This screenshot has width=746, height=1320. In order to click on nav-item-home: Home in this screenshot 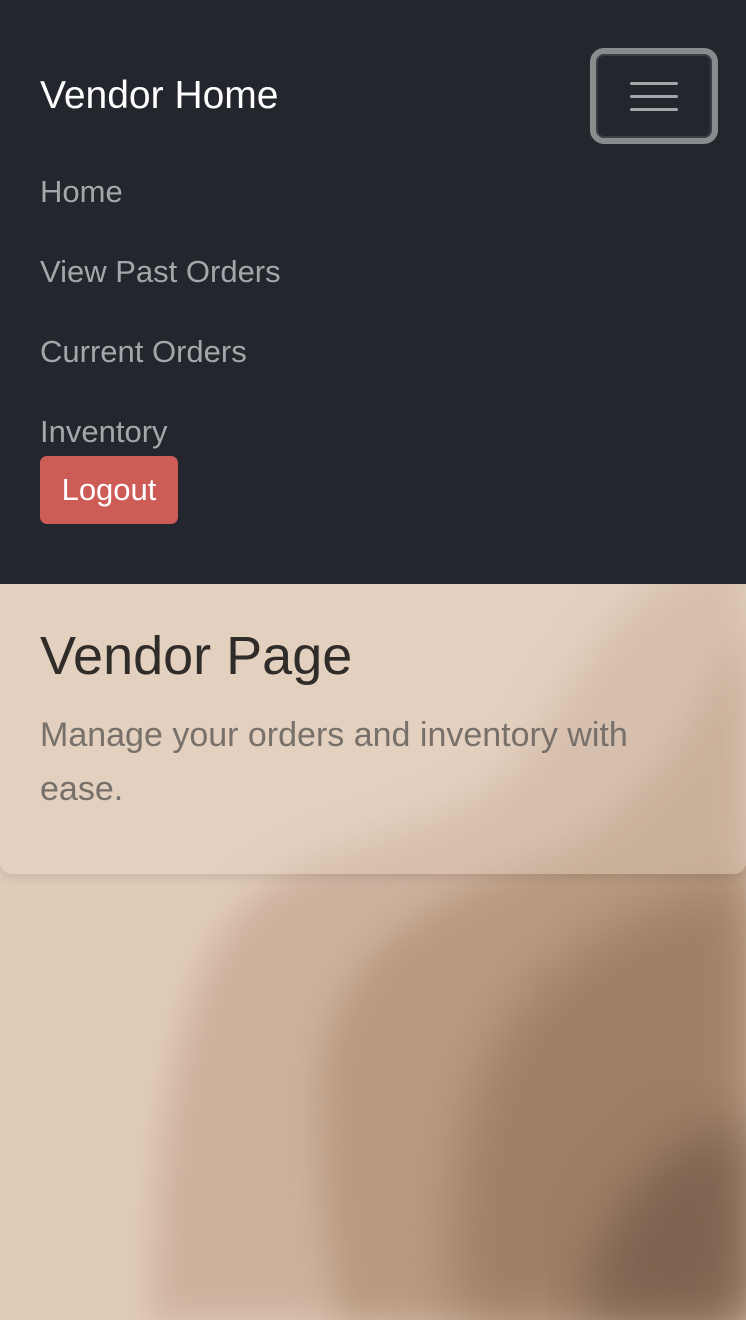, I will do `click(160, 192)`.